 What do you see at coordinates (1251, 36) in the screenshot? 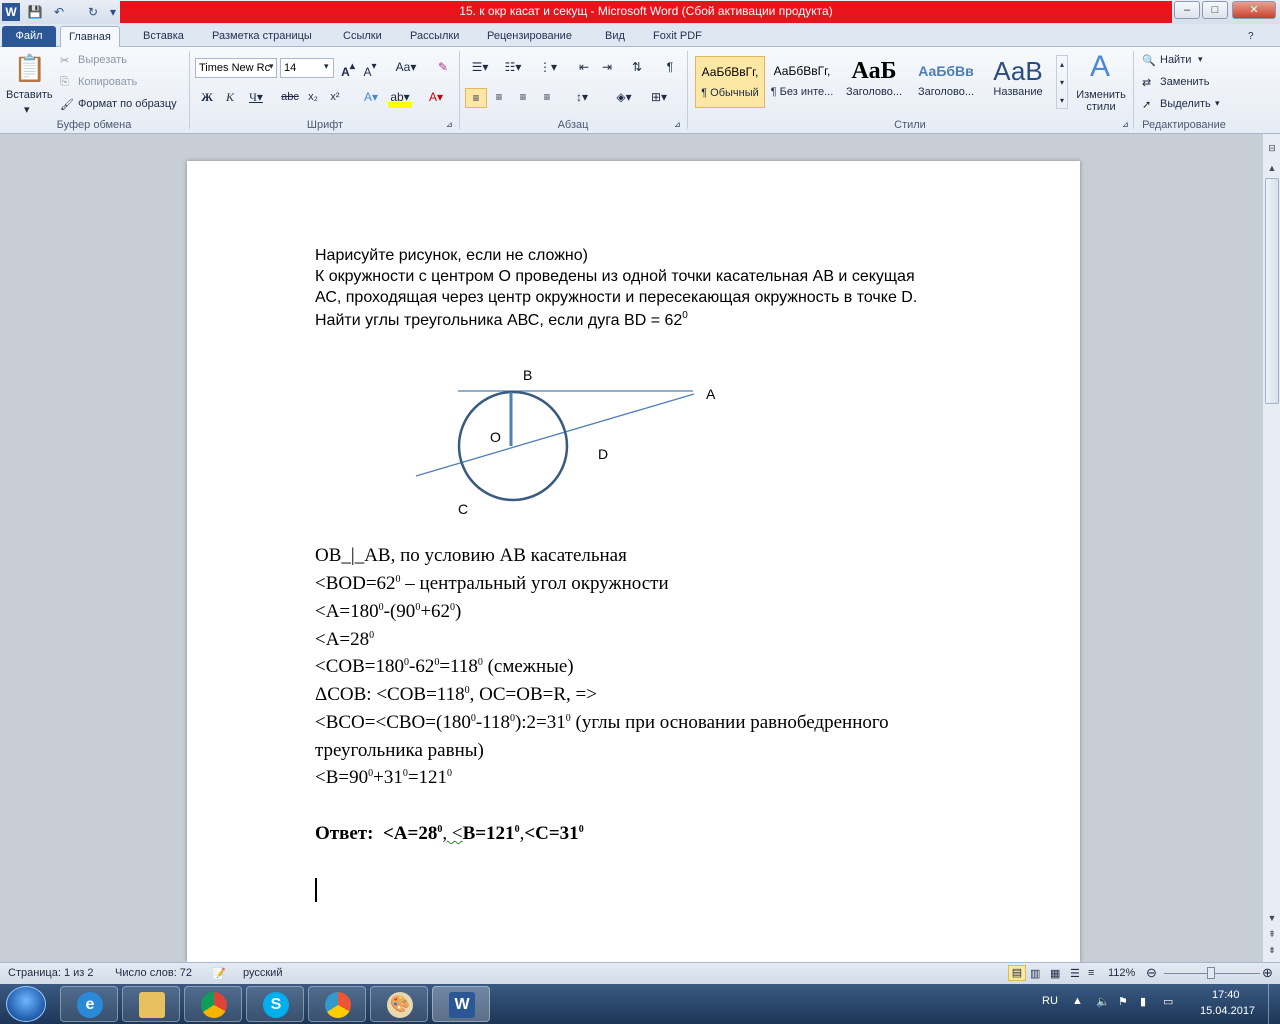
I see `help-icon: ?` at bounding box center [1251, 36].